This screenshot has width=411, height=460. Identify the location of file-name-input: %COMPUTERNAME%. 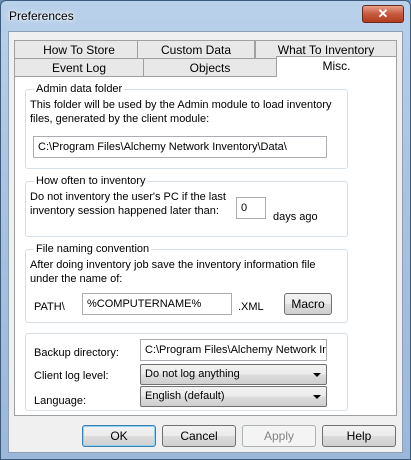
(157, 304).